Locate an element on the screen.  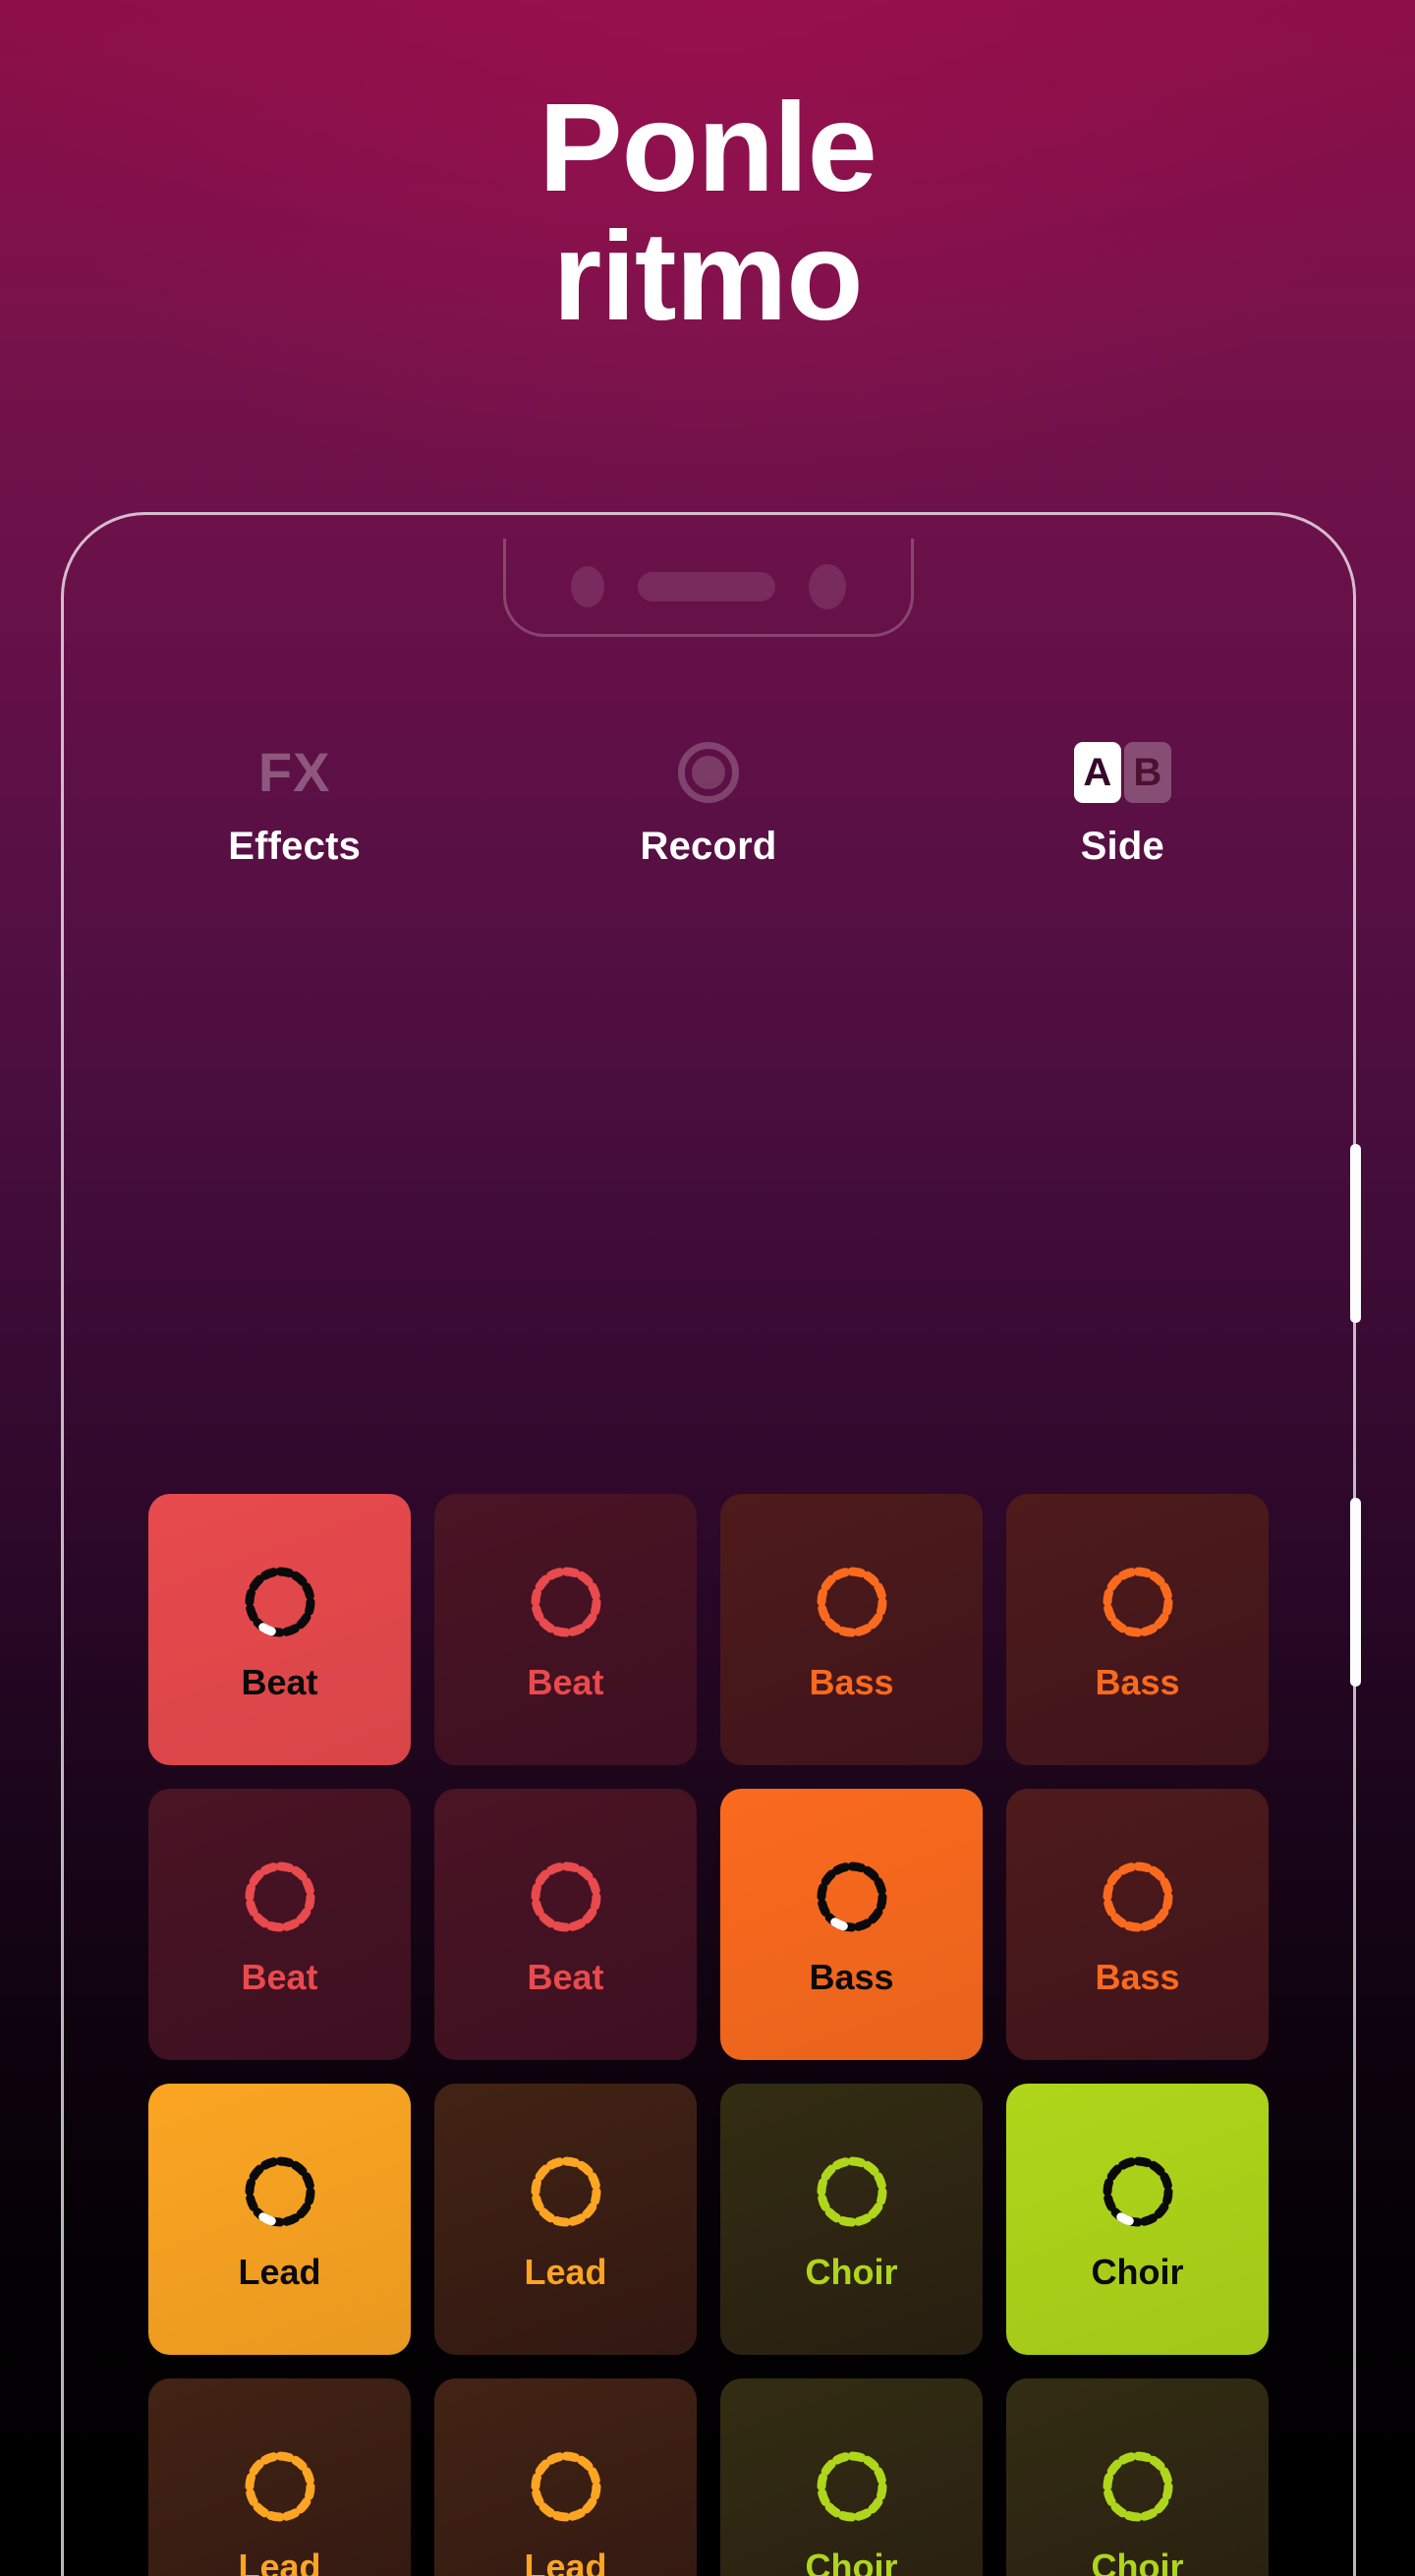
pad-choir-r4c3: Choir is located at coordinates (851, 2477).